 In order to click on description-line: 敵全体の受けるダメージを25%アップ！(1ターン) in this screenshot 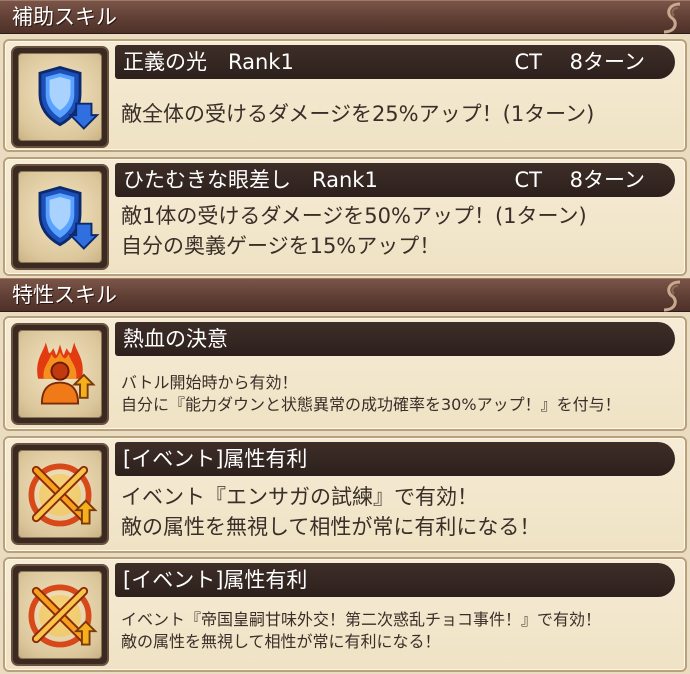, I will do `click(358, 114)`.